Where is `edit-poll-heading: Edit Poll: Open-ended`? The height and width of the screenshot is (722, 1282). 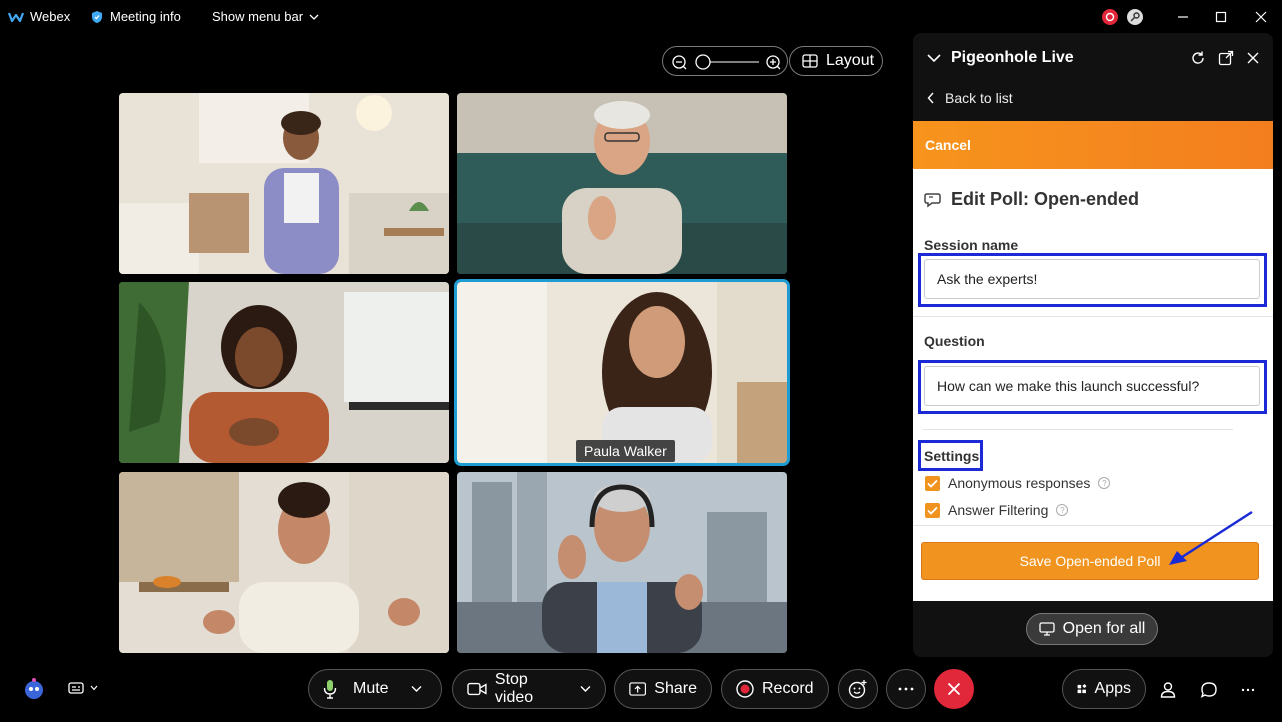
edit-poll-heading: Edit Poll: Open-ended is located at coordinates (1031, 199).